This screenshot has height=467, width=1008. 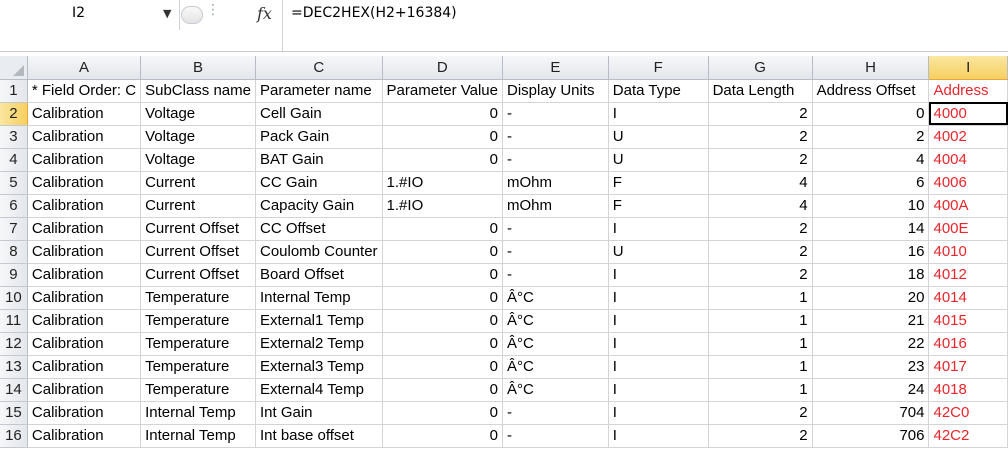 I want to click on column-header-f: F, so click(x=658, y=68).